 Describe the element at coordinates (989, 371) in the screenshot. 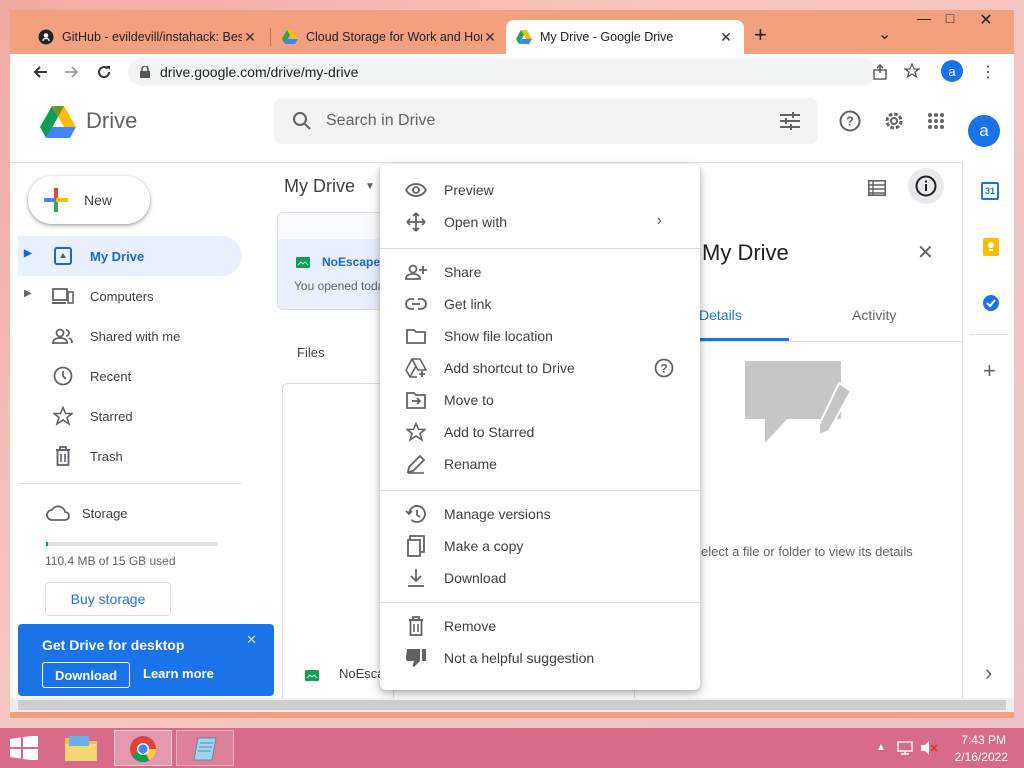

I see `add-addon-button: +` at that location.